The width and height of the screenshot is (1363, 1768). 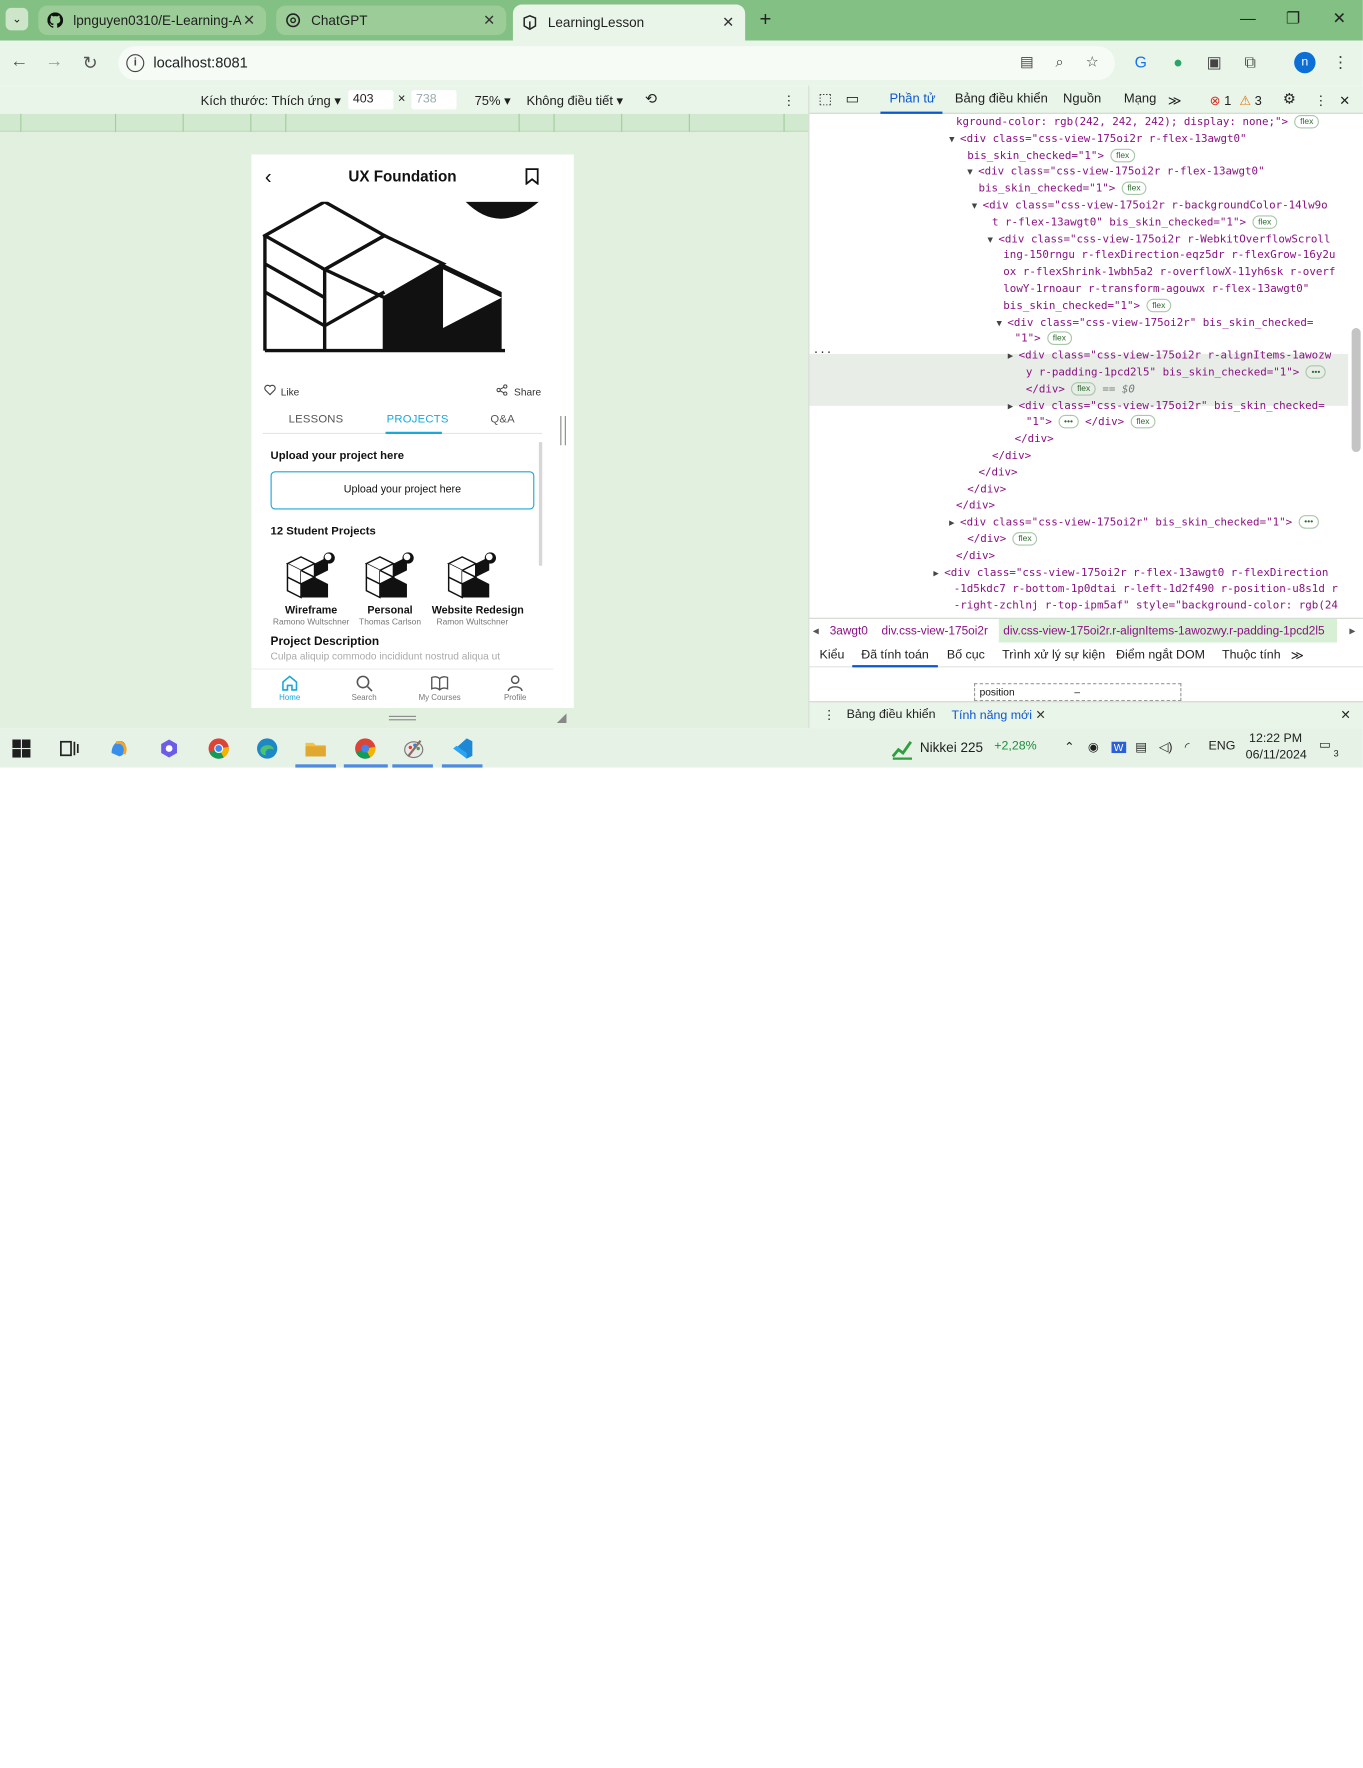 I want to click on viewport-corner-resize-icon: ◢, so click(x=562, y=717).